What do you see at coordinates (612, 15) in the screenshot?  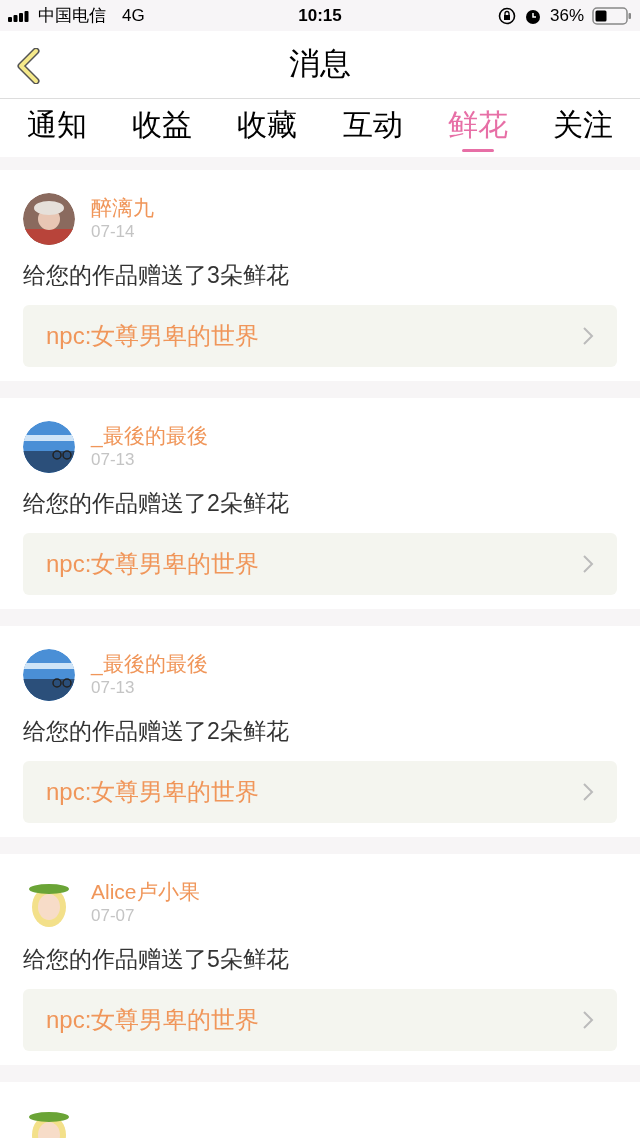 I see `battery-icon` at bounding box center [612, 15].